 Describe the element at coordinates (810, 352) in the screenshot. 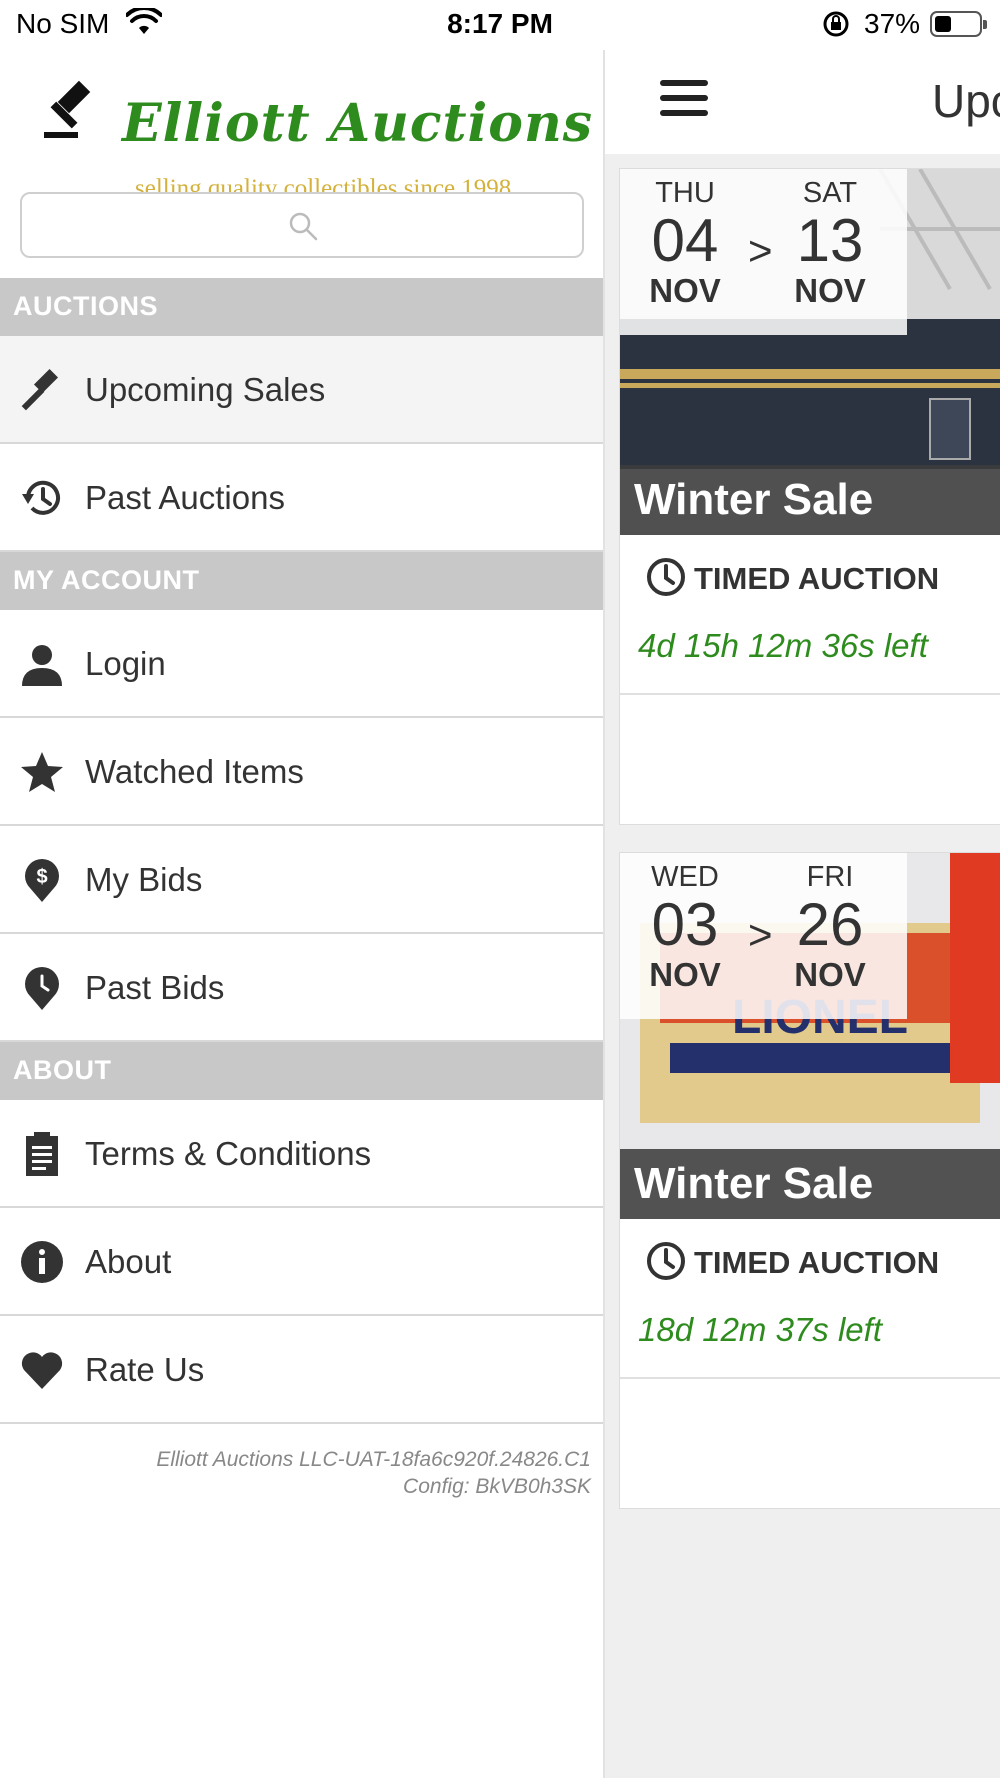

I see `auction-image: THU 04 NOV > SAT 13 NOV Winter Sale` at that location.